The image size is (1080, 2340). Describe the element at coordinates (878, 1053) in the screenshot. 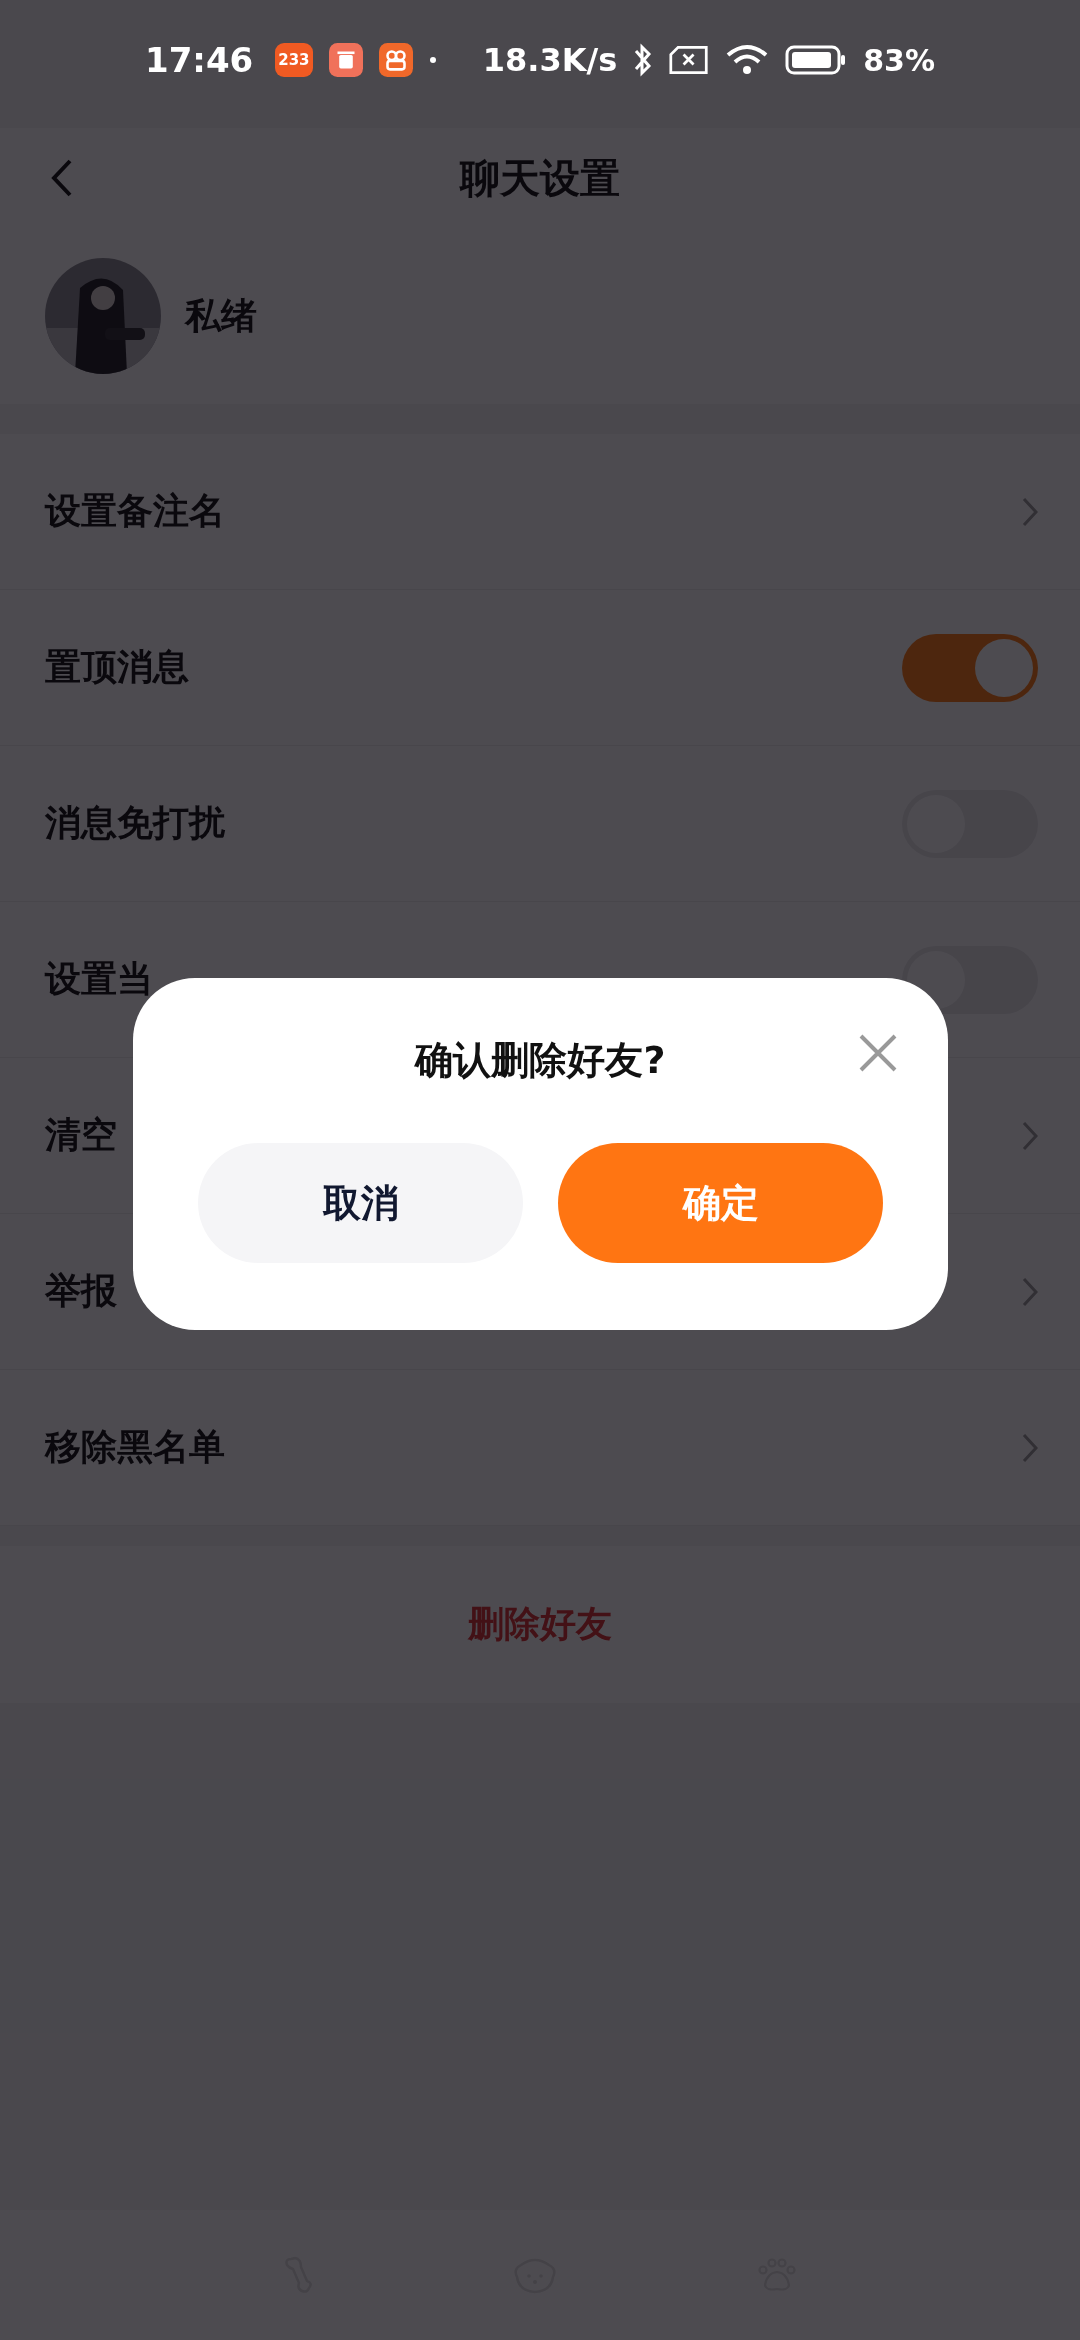

I see `close-icon` at that location.